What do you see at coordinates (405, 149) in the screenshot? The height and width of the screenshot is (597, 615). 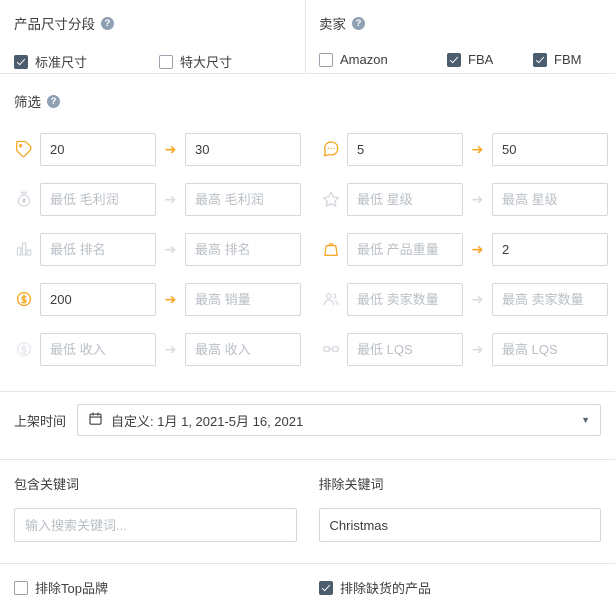 I see `reviews-min-input` at bounding box center [405, 149].